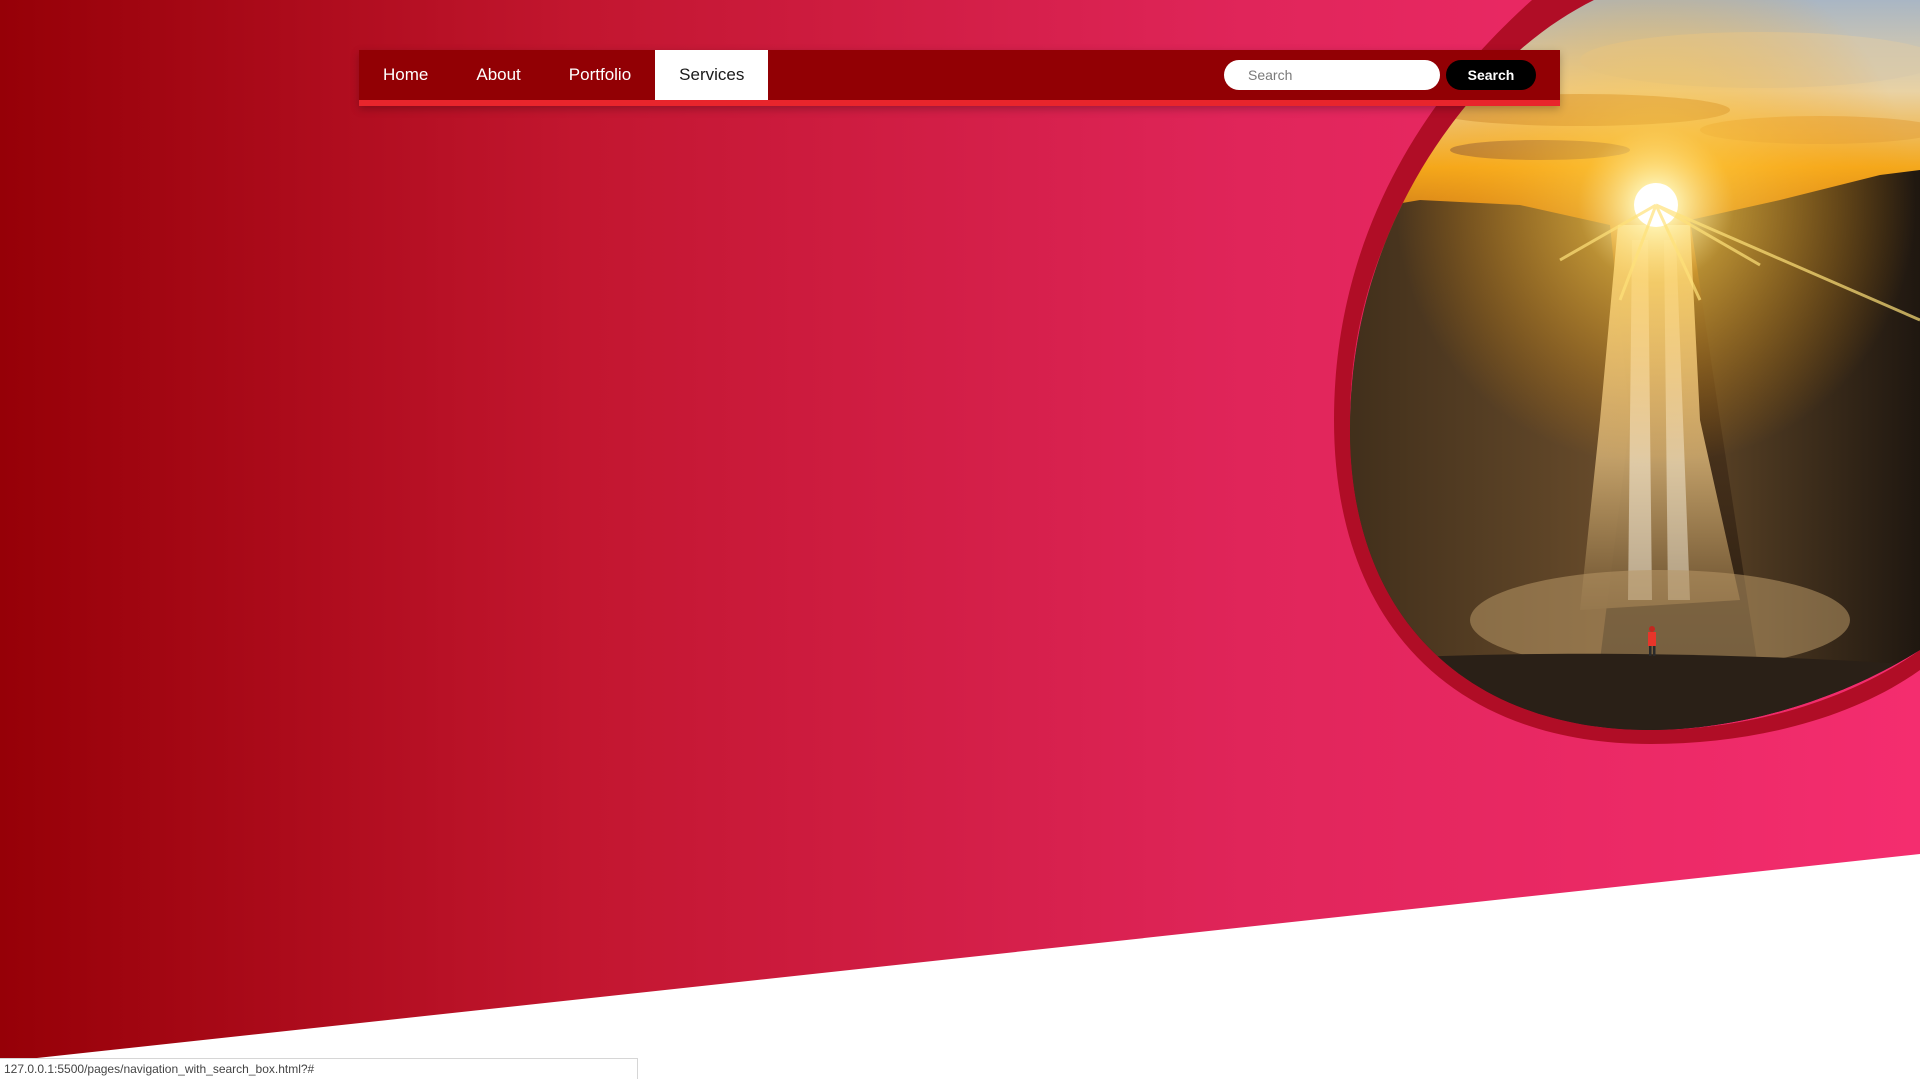  What do you see at coordinates (1332, 75) in the screenshot?
I see `search-input` at bounding box center [1332, 75].